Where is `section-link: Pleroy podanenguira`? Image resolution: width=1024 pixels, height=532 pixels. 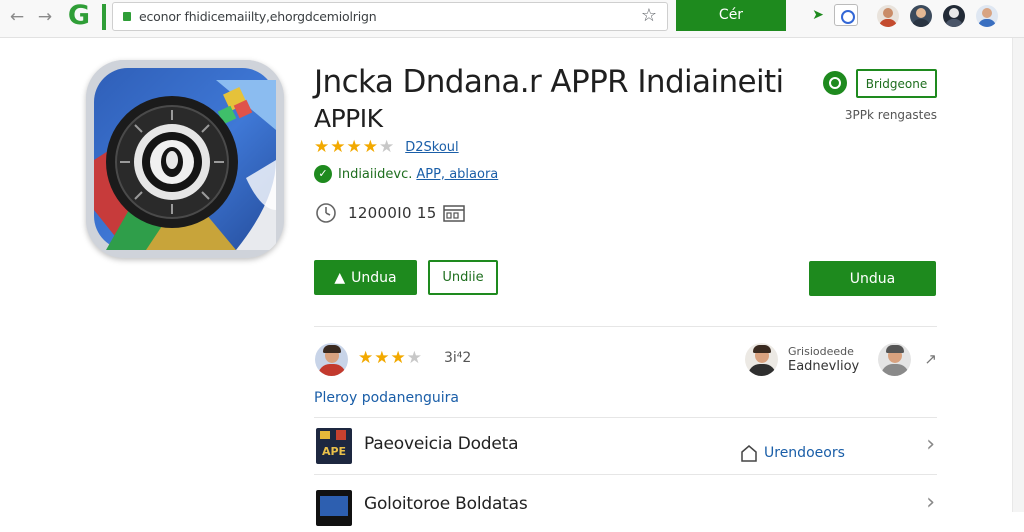 section-link: Pleroy podanenguira is located at coordinates (386, 398).